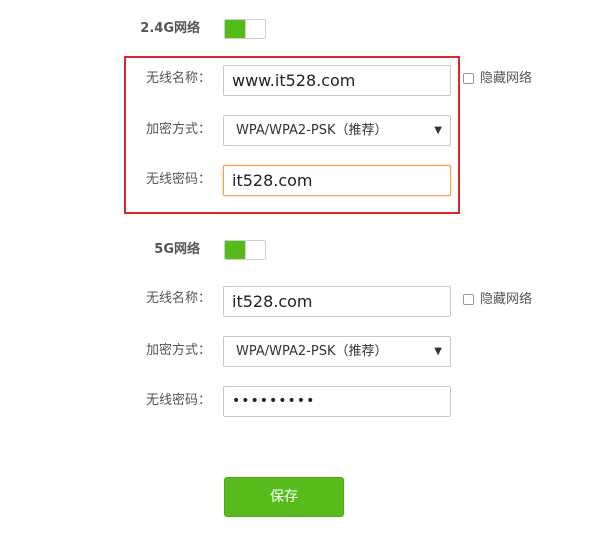 The width and height of the screenshot is (600, 533). Describe the element at coordinates (177, 249) in the screenshot. I see `band-5g-title: 5G网络` at that location.